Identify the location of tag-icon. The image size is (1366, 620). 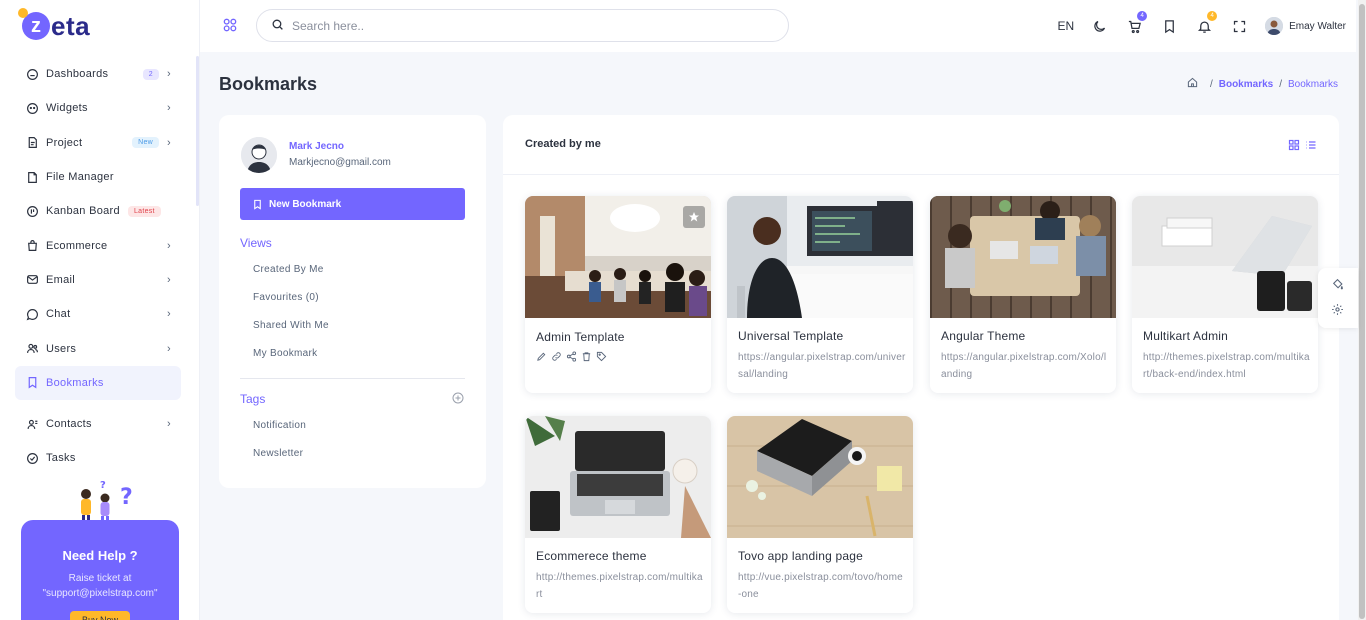
(601, 358).